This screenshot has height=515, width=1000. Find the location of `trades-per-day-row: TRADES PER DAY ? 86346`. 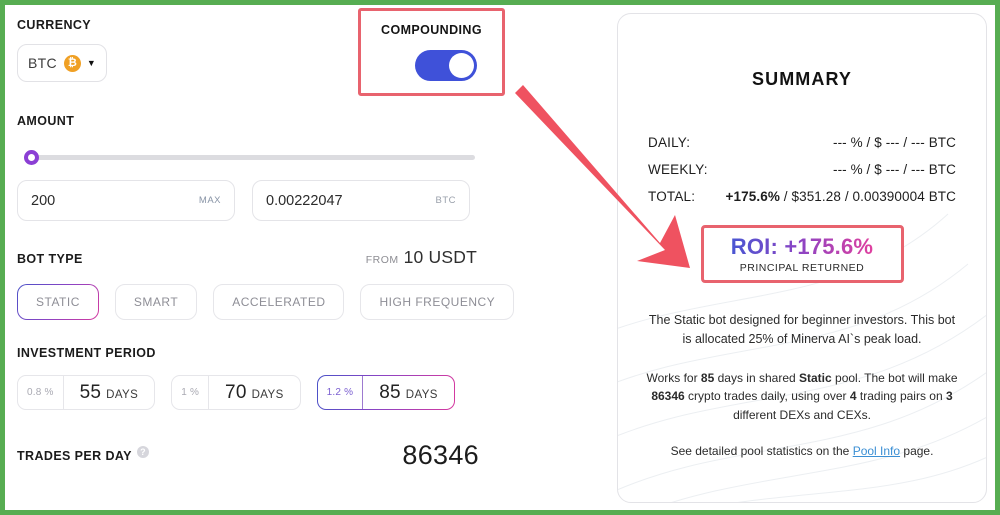

trades-per-day-row: TRADES PER DAY ? 86346 is located at coordinates (248, 455).